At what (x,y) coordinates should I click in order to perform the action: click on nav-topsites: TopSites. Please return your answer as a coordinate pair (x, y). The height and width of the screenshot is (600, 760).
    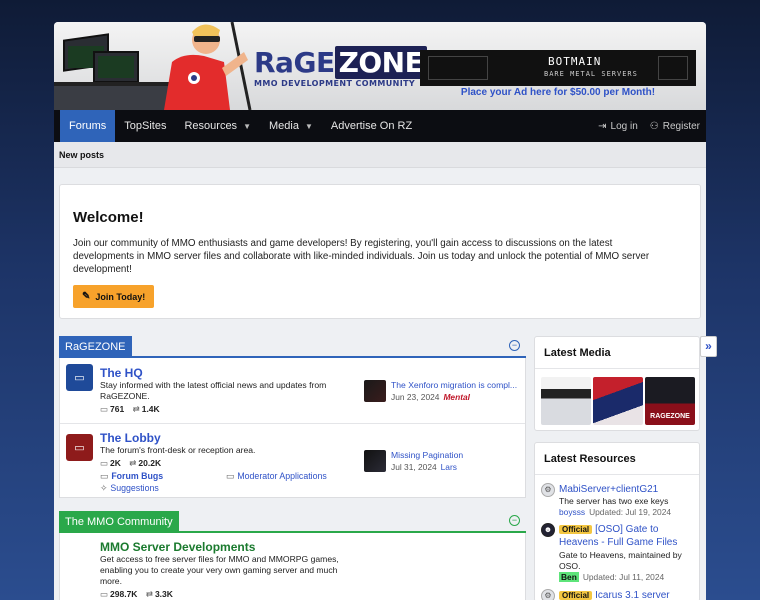
    Looking at the image, I should click on (145, 126).